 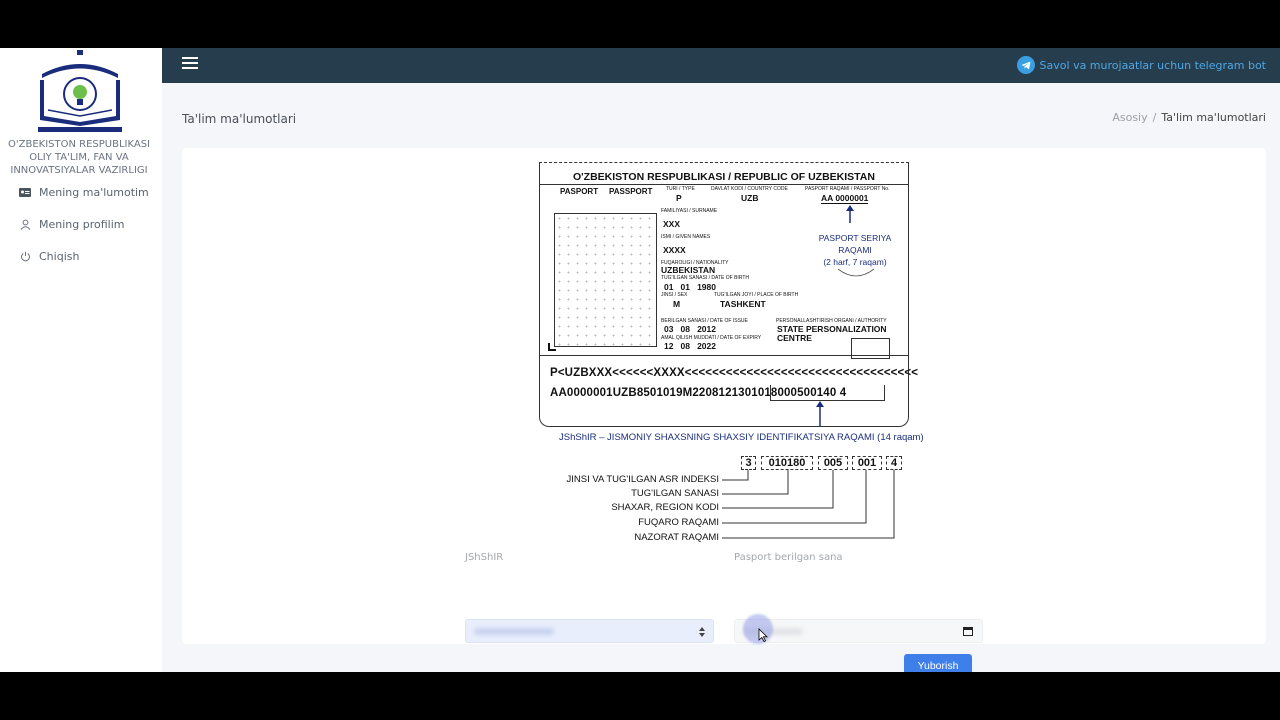 What do you see at coordinates (679, 198) in the screenshot?
I see `passport-type-value: P` at bounding box center [679, 198].